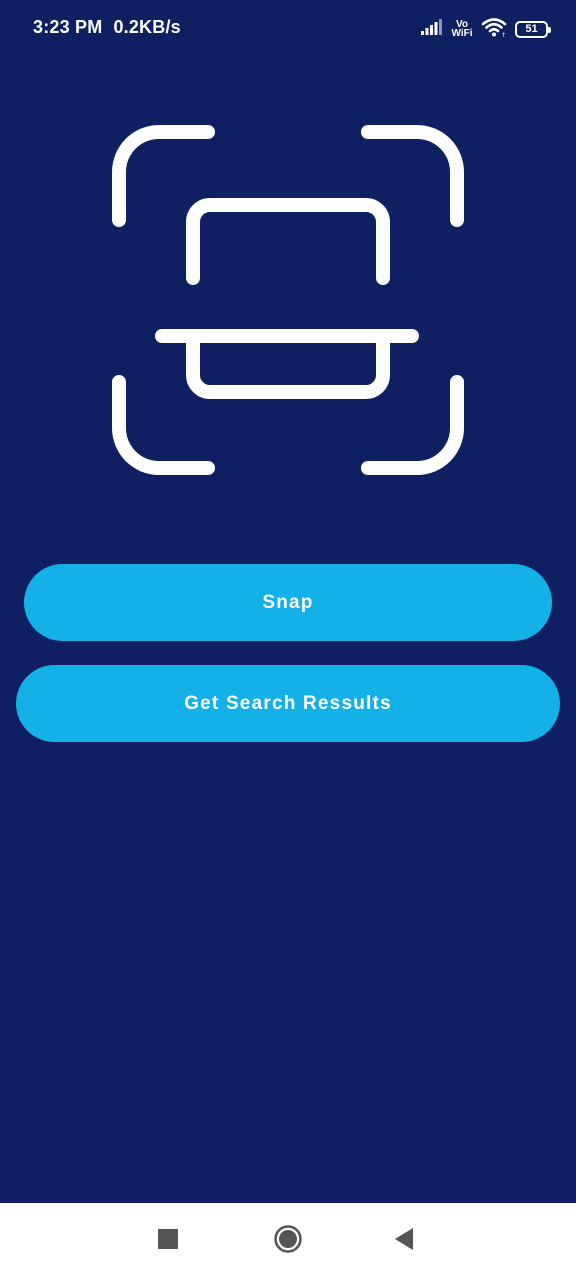 This screenshot has width=576, height=1280. Describe the element at coordinates (147, 27) in the screenshot. I see `network-speed: 0.2KB/s` at that location.